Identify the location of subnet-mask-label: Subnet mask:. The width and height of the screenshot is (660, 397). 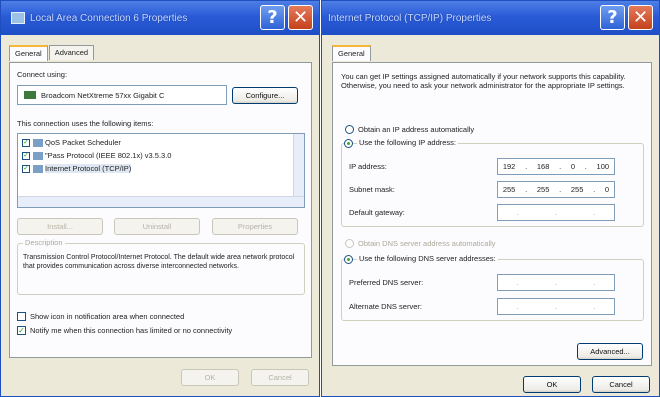
(372, 189).